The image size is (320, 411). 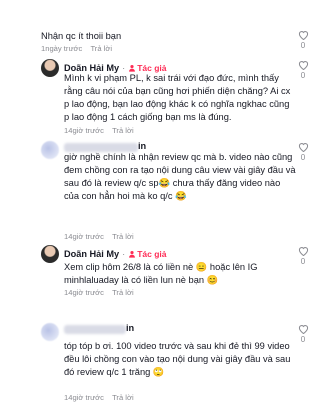 What do you see at coordinates (81, 36) in the screenshot?
I see `comment-text: Nhận qc ít thoii bạn` at bounding box center [81, 36].